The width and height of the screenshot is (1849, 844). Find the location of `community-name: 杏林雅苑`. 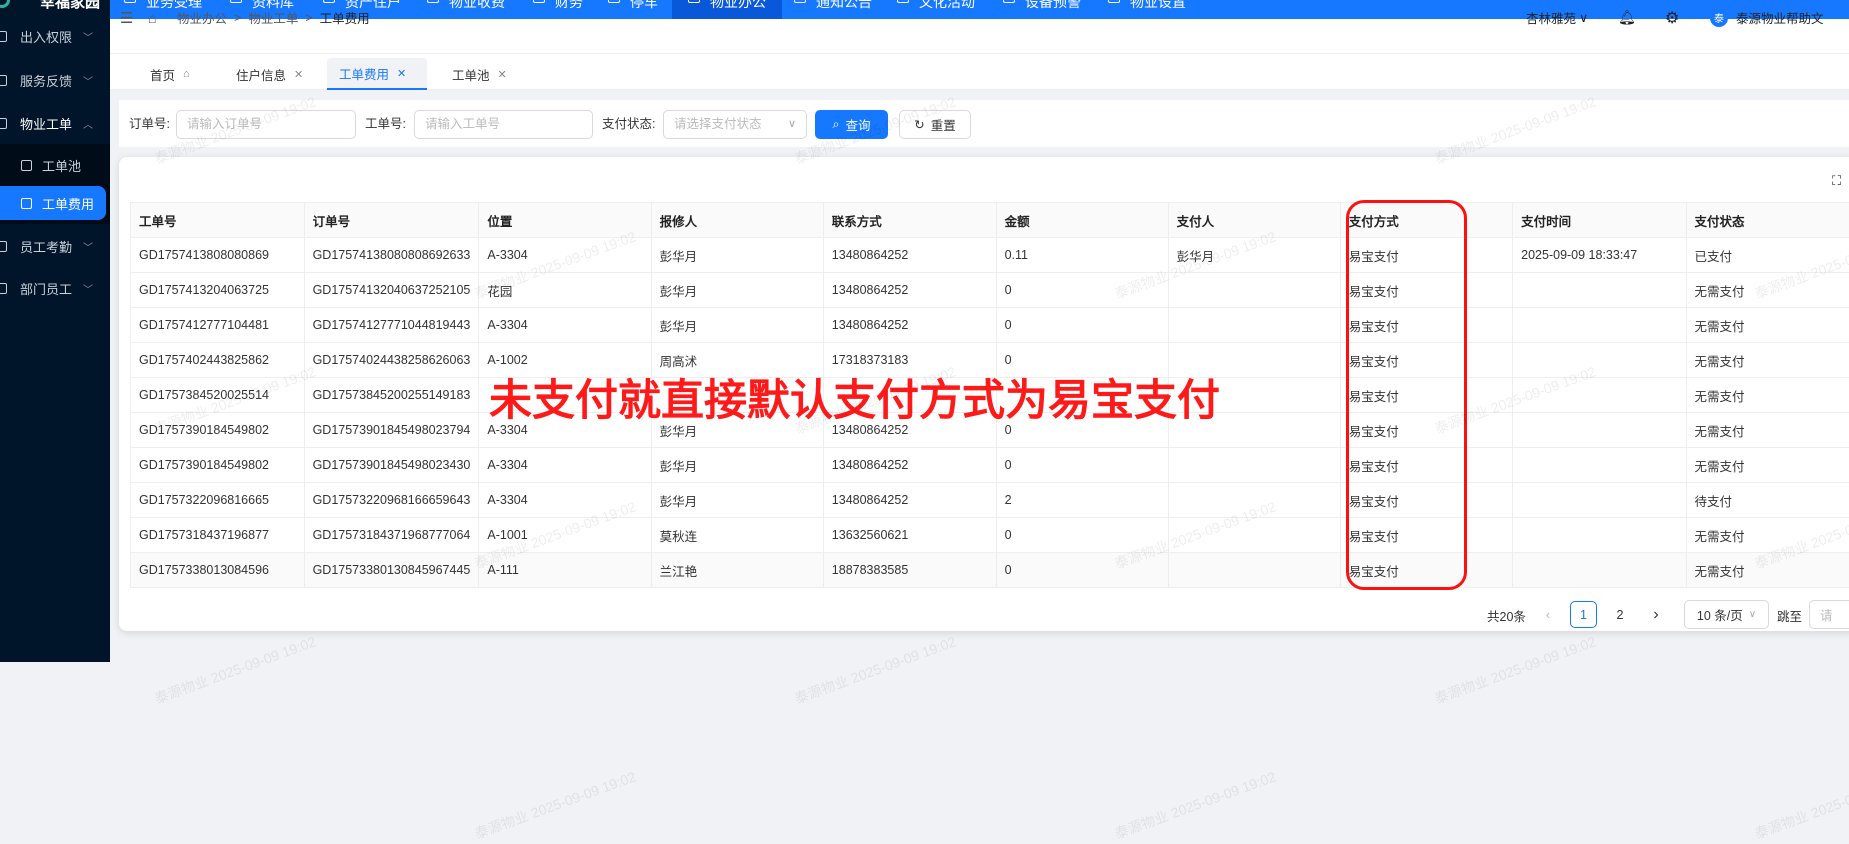

community-name: 杏林雅苑 is located at coordinates (1551, 17).